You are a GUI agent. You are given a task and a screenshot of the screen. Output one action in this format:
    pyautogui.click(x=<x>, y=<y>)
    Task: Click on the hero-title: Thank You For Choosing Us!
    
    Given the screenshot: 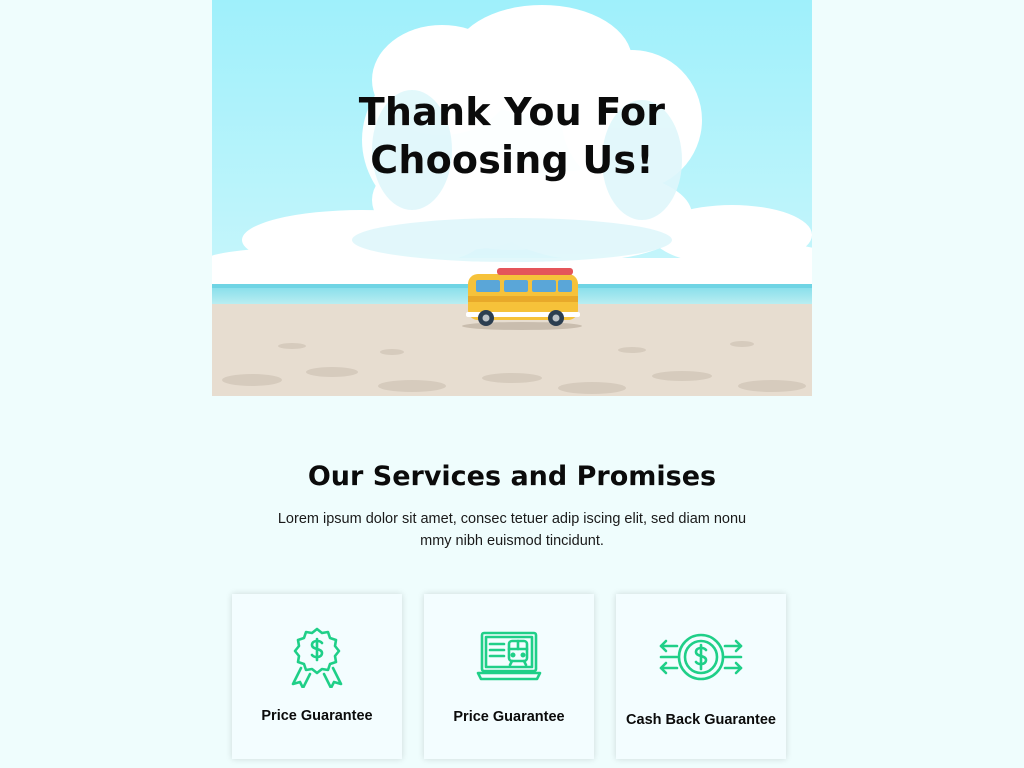 What is the action you would take?
    pyautogui.click(x=512, y=136)
    